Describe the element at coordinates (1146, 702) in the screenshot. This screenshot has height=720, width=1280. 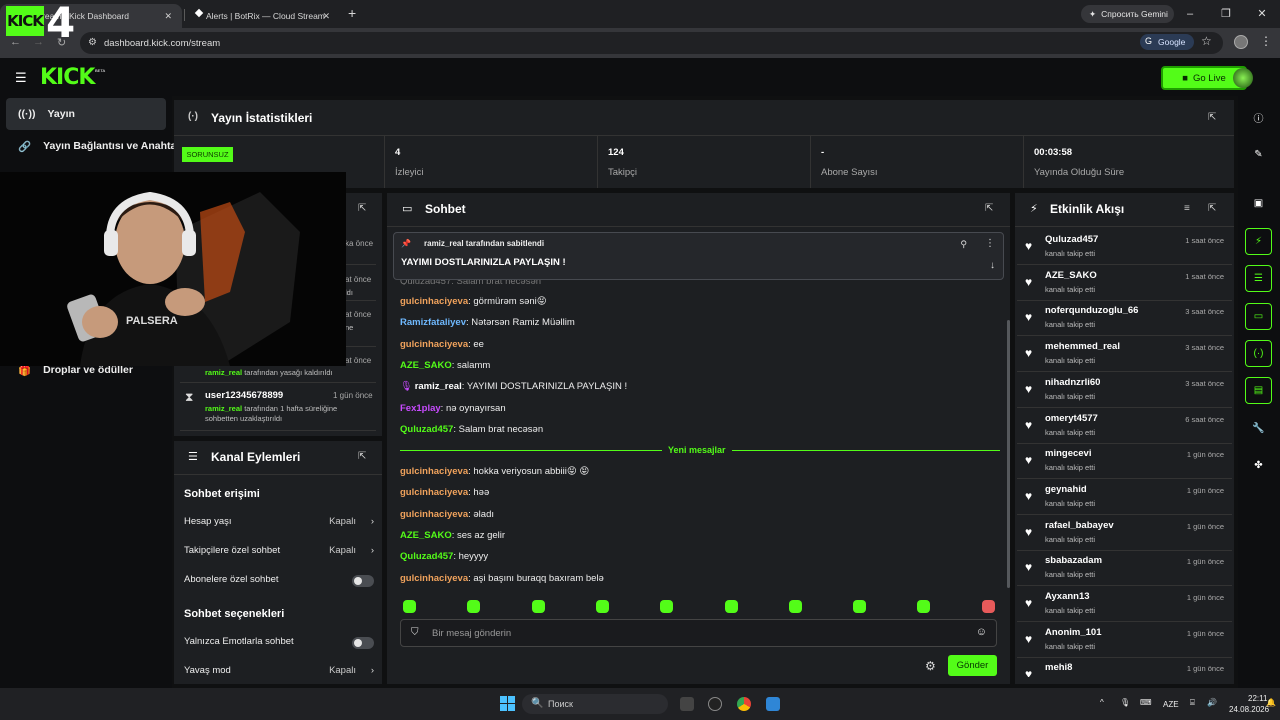
I see `keyboard-icon: ⌨` at that location.